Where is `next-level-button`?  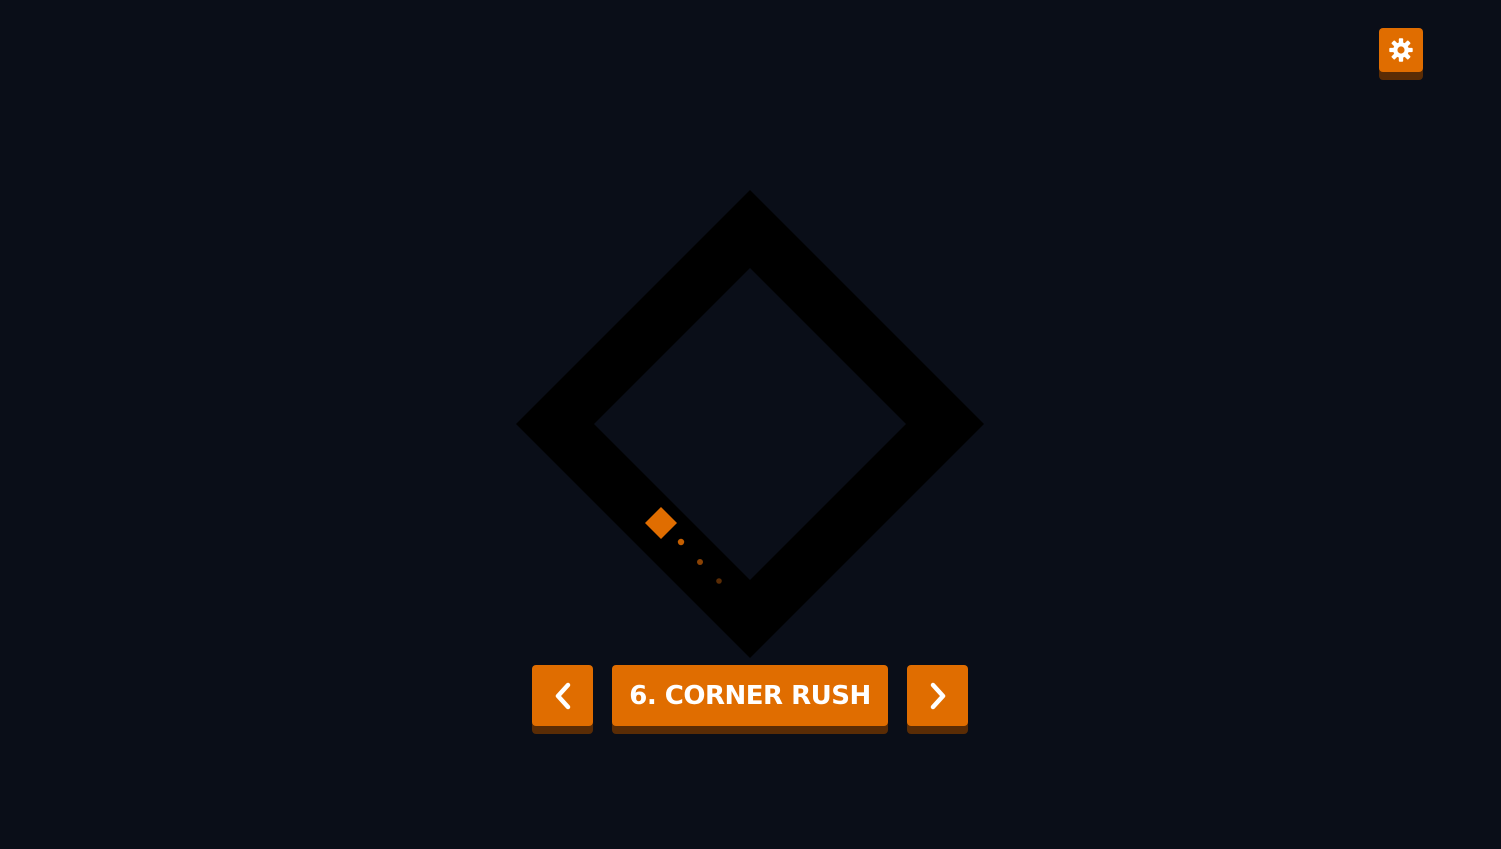 next-level-button is located at coordinates (937, 695).